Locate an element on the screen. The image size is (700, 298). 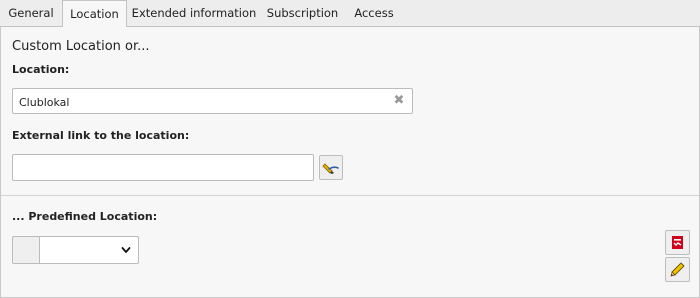
tab-label: Extended information is located at coordinates (194, 13).